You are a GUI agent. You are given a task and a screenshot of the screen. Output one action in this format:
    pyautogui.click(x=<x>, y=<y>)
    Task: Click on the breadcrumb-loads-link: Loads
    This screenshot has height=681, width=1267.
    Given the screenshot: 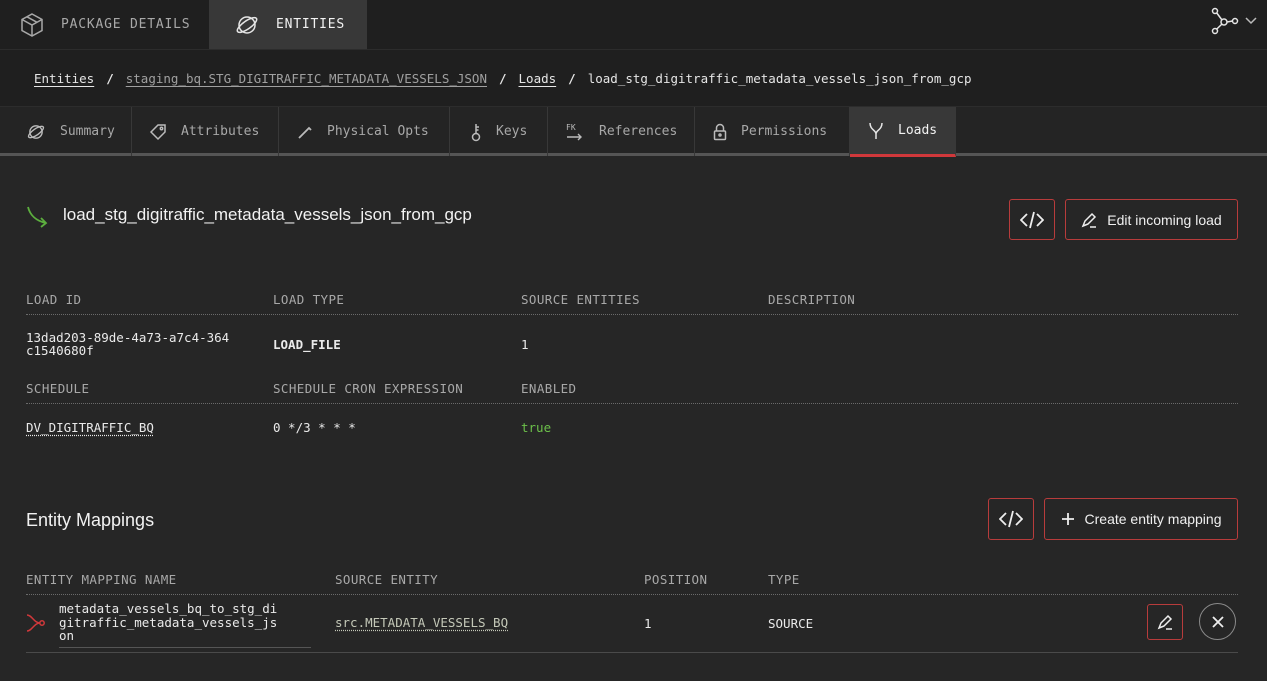 What is the action you would take?
    pyautogui.click(x=538, y=78)
    